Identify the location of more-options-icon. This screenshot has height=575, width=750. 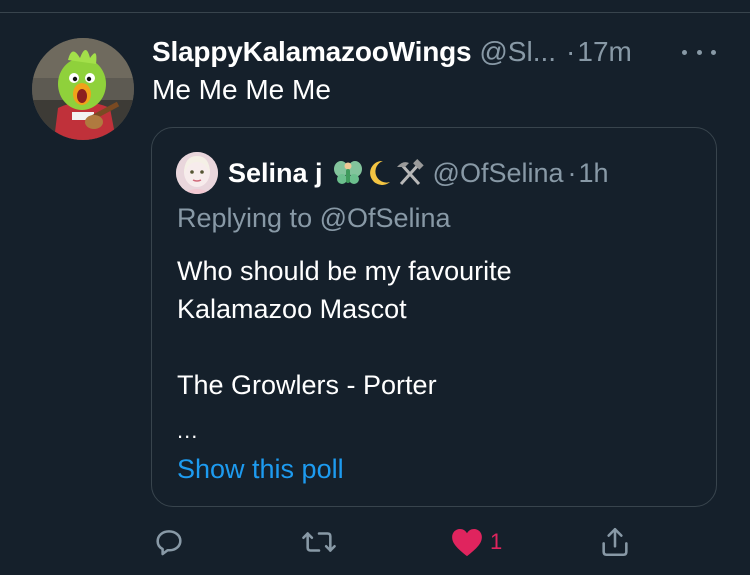
(699, 52).